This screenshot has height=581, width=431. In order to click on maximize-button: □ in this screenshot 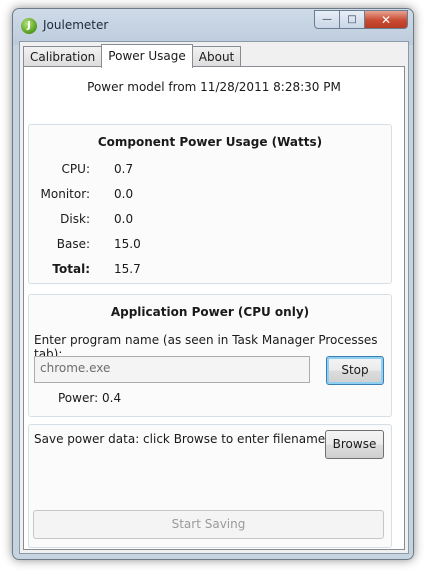, I will do `click(352, 19)`.